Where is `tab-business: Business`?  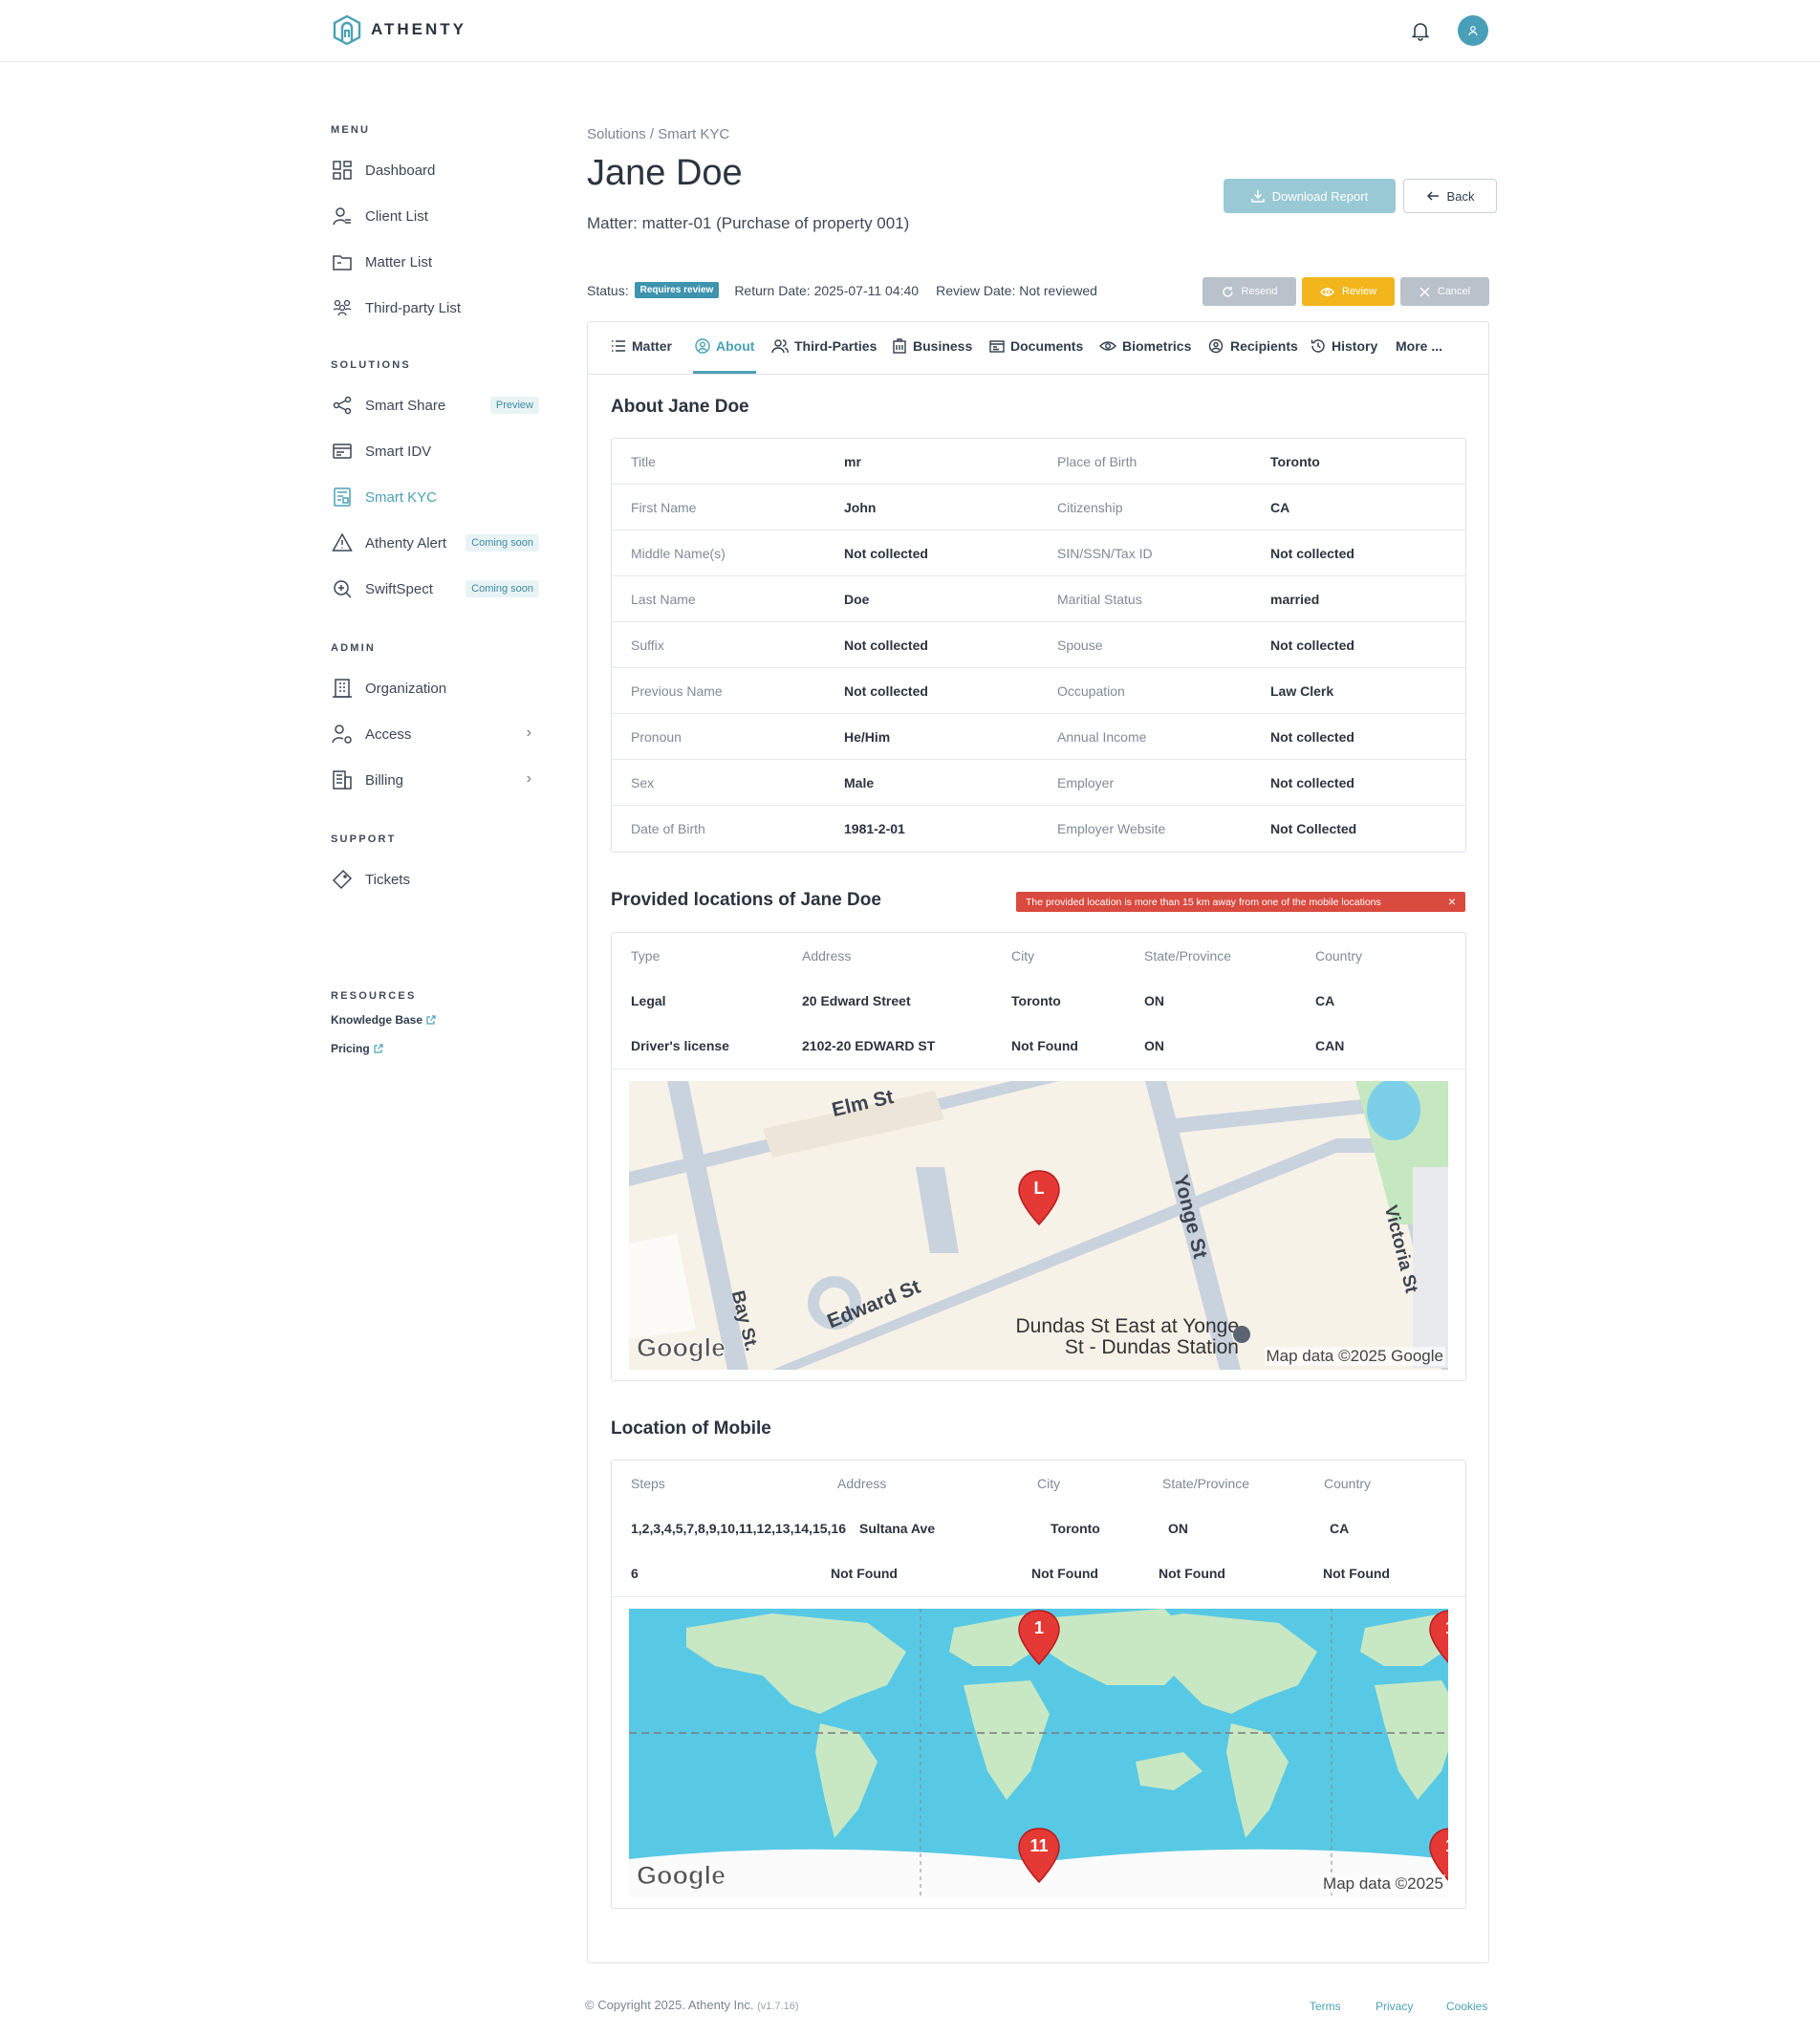
tab-business: Business is located at coordinates (932, 346).